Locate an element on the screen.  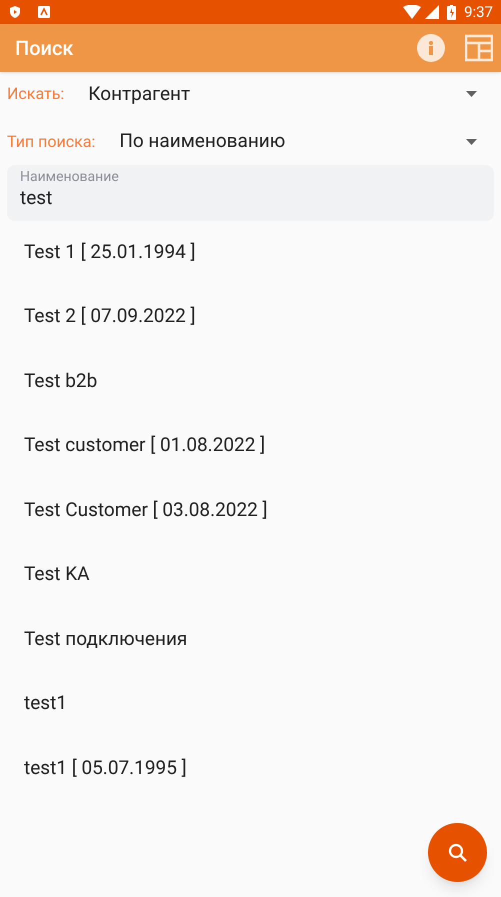
table-layout-icon is located at coordinates (479, 48).